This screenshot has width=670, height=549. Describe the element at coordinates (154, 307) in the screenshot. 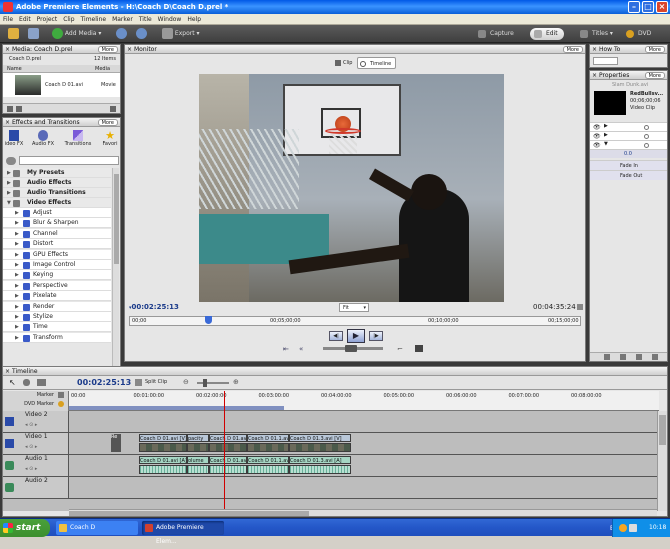

I see `monitor-current-time: ▾00:02:25:13` at that location.